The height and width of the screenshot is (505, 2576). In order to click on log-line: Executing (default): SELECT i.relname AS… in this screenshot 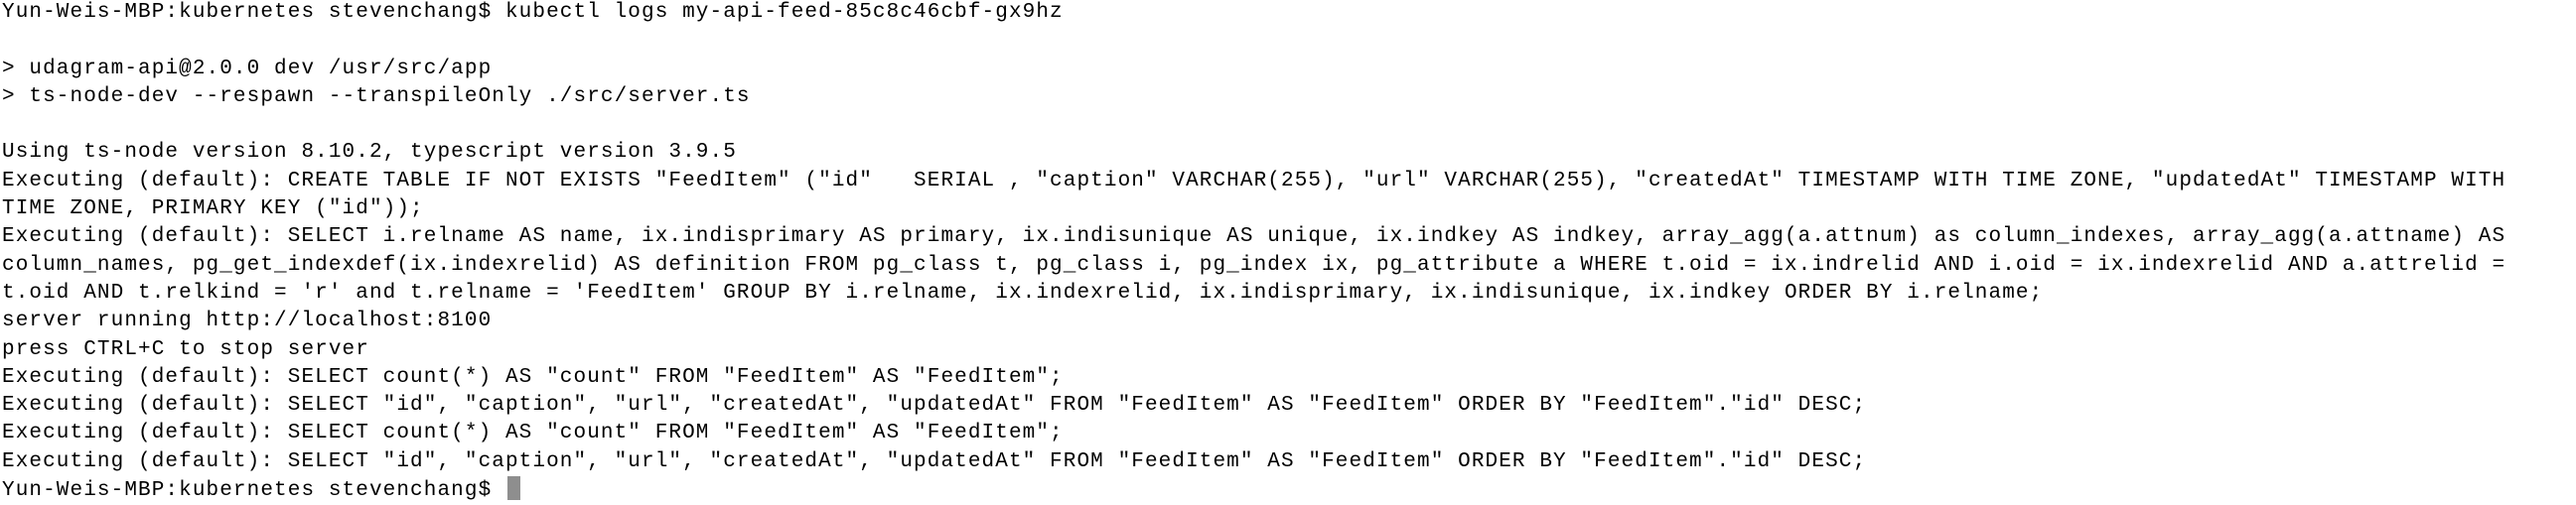, I will do `click(1254, 237)`.